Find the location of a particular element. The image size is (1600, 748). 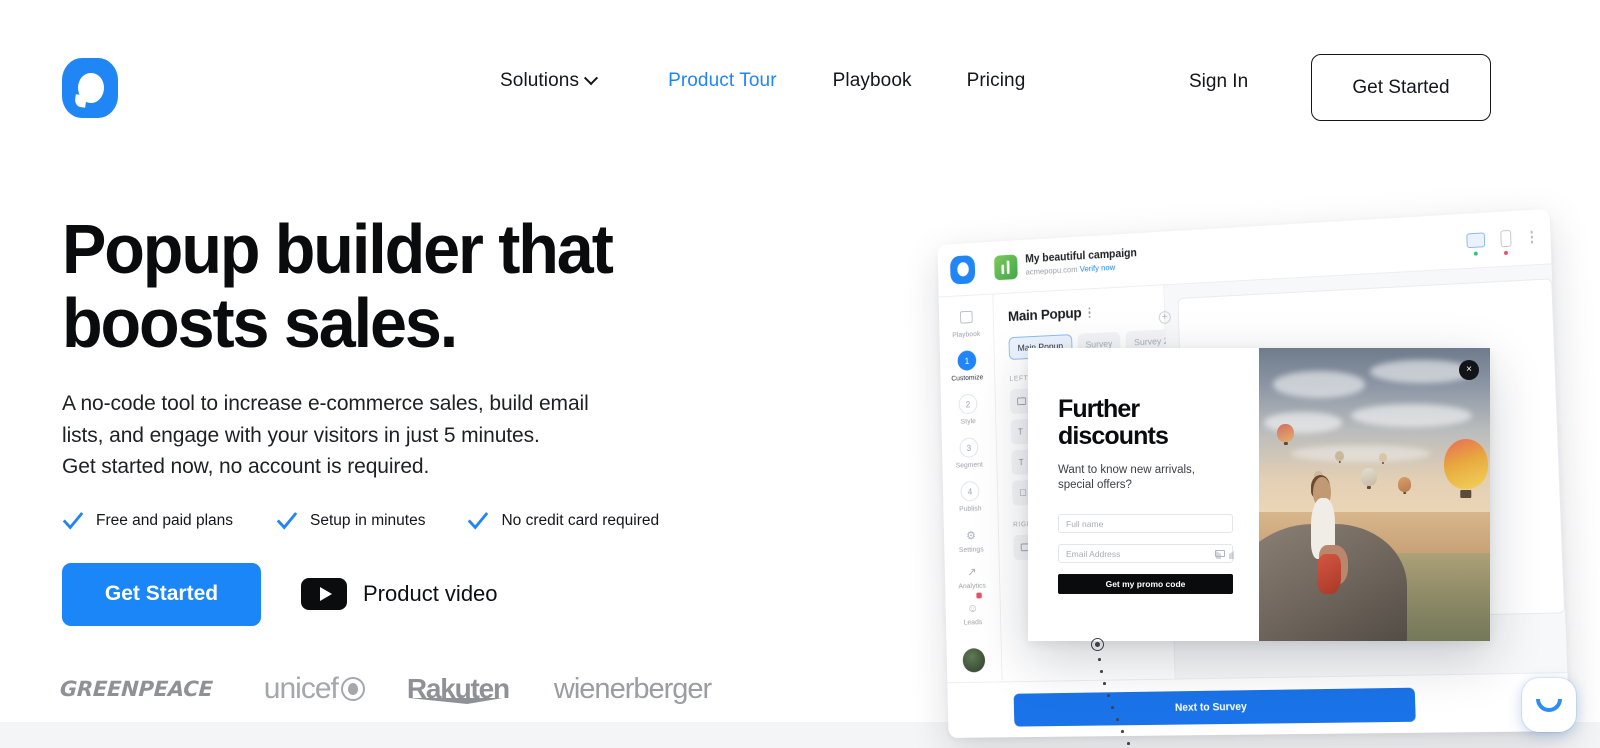

sidebar-item-style: 2 Style is located at coordinates (968, 409).